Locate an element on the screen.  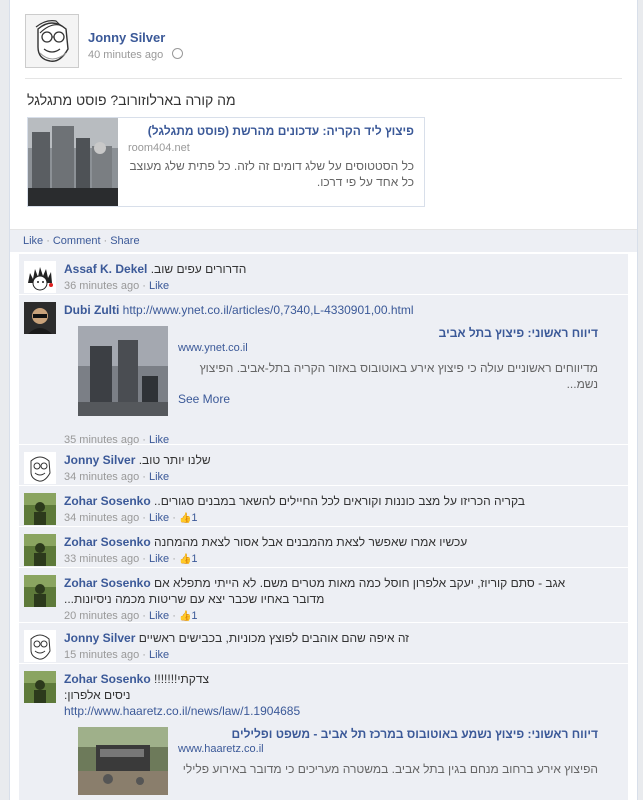
comment-line: Assaf K. Dekel הדרורים עפים שוב. is located at coordinates (341, 269).